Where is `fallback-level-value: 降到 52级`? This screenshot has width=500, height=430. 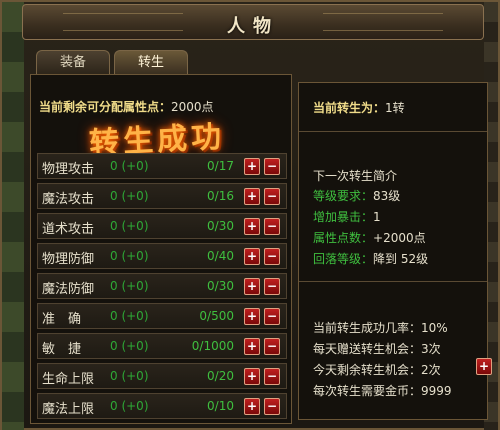 fallback-level-value: 降到 52级 is located at coordinates (401, 259).